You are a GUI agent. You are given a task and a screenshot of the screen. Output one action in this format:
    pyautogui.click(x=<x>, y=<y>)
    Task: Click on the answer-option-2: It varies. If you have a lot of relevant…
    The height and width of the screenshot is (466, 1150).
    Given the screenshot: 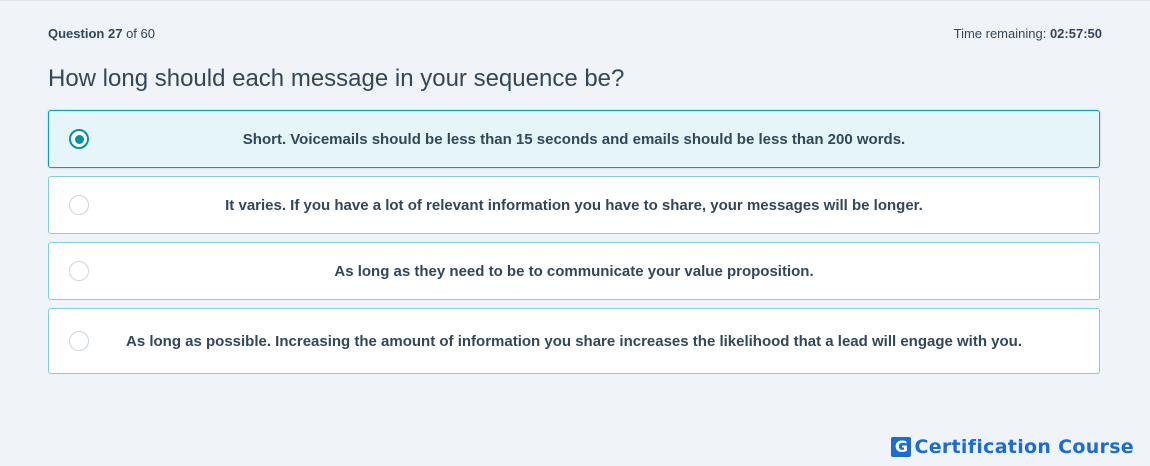 What is the action you would take?
    pyautogui.click(x=574, y=205)
    